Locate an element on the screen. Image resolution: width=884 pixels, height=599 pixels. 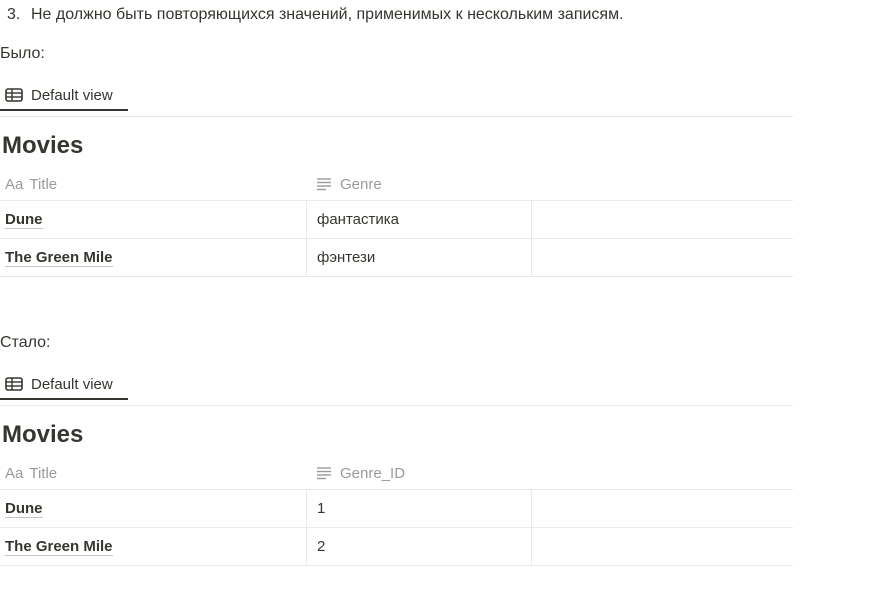
table-row: The Green Mile фэнтези is located at coordinates (396, 258).